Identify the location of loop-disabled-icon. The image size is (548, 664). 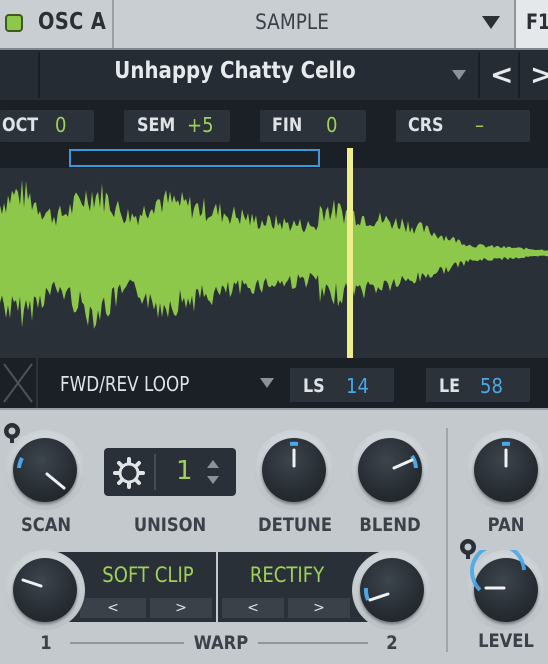
(18, 383).